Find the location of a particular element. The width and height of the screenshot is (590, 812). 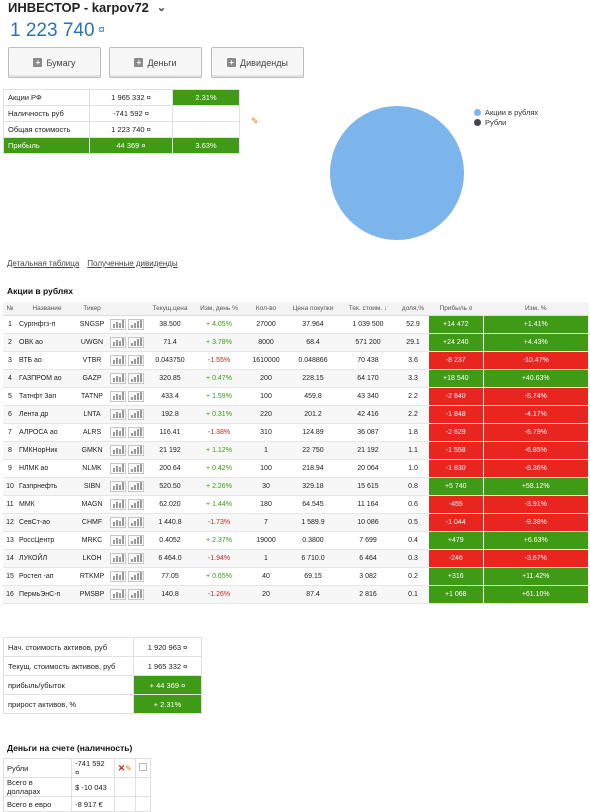

add-securities-button: + Бумагу is located at coordinates (54, 62).